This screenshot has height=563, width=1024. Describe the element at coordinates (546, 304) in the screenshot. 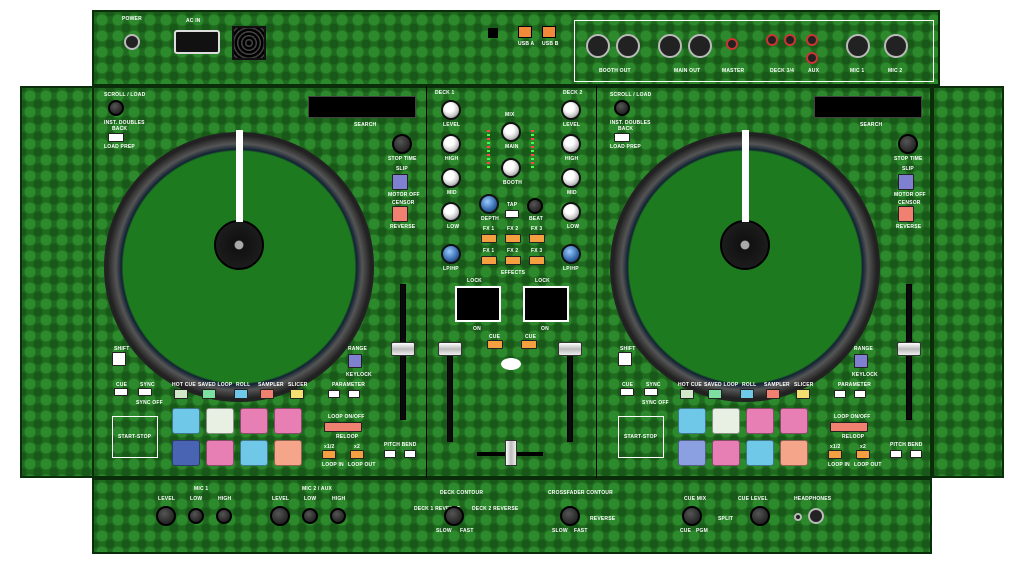

I see `deck2-fader-lock` at that location.